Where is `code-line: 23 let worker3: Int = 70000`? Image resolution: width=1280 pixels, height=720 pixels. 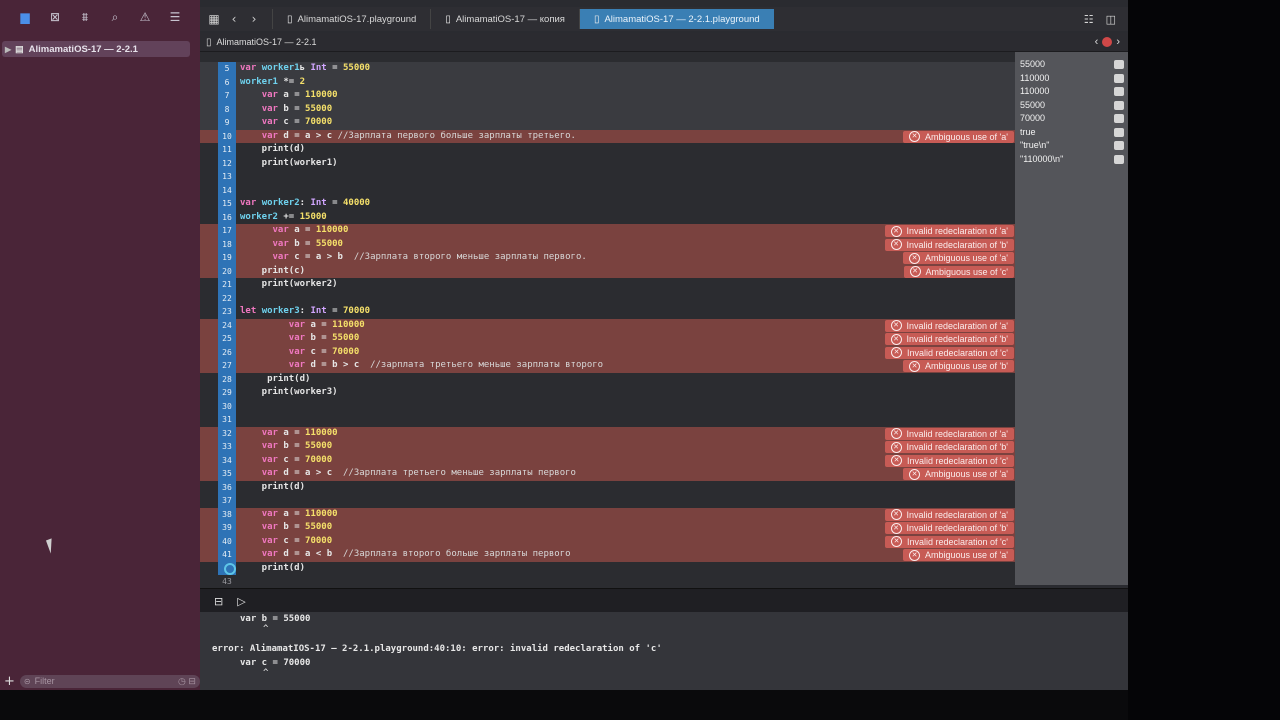 code-line: 23 let worker3: Int = 70000 is located at coordinates (607, 312).